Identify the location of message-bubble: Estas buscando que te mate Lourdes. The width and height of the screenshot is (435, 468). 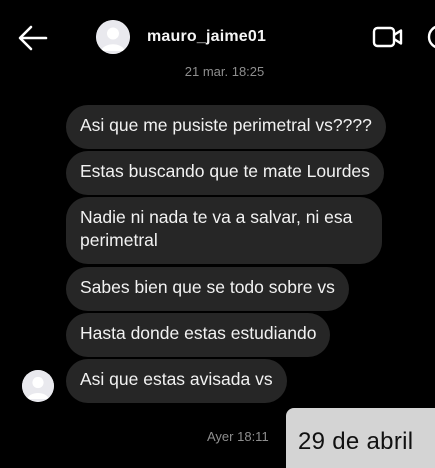
(225, 173).